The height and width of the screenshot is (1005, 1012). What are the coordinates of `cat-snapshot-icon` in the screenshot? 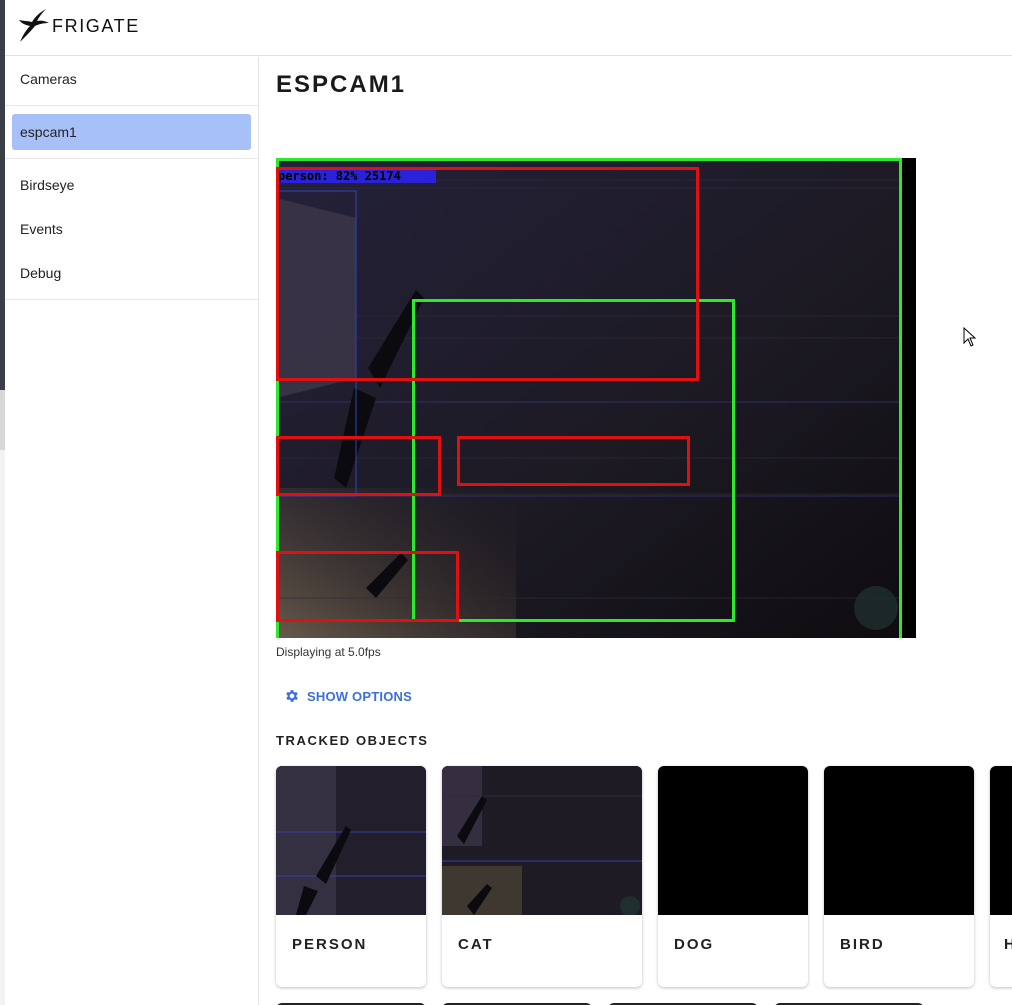 It's located at (542, 841).